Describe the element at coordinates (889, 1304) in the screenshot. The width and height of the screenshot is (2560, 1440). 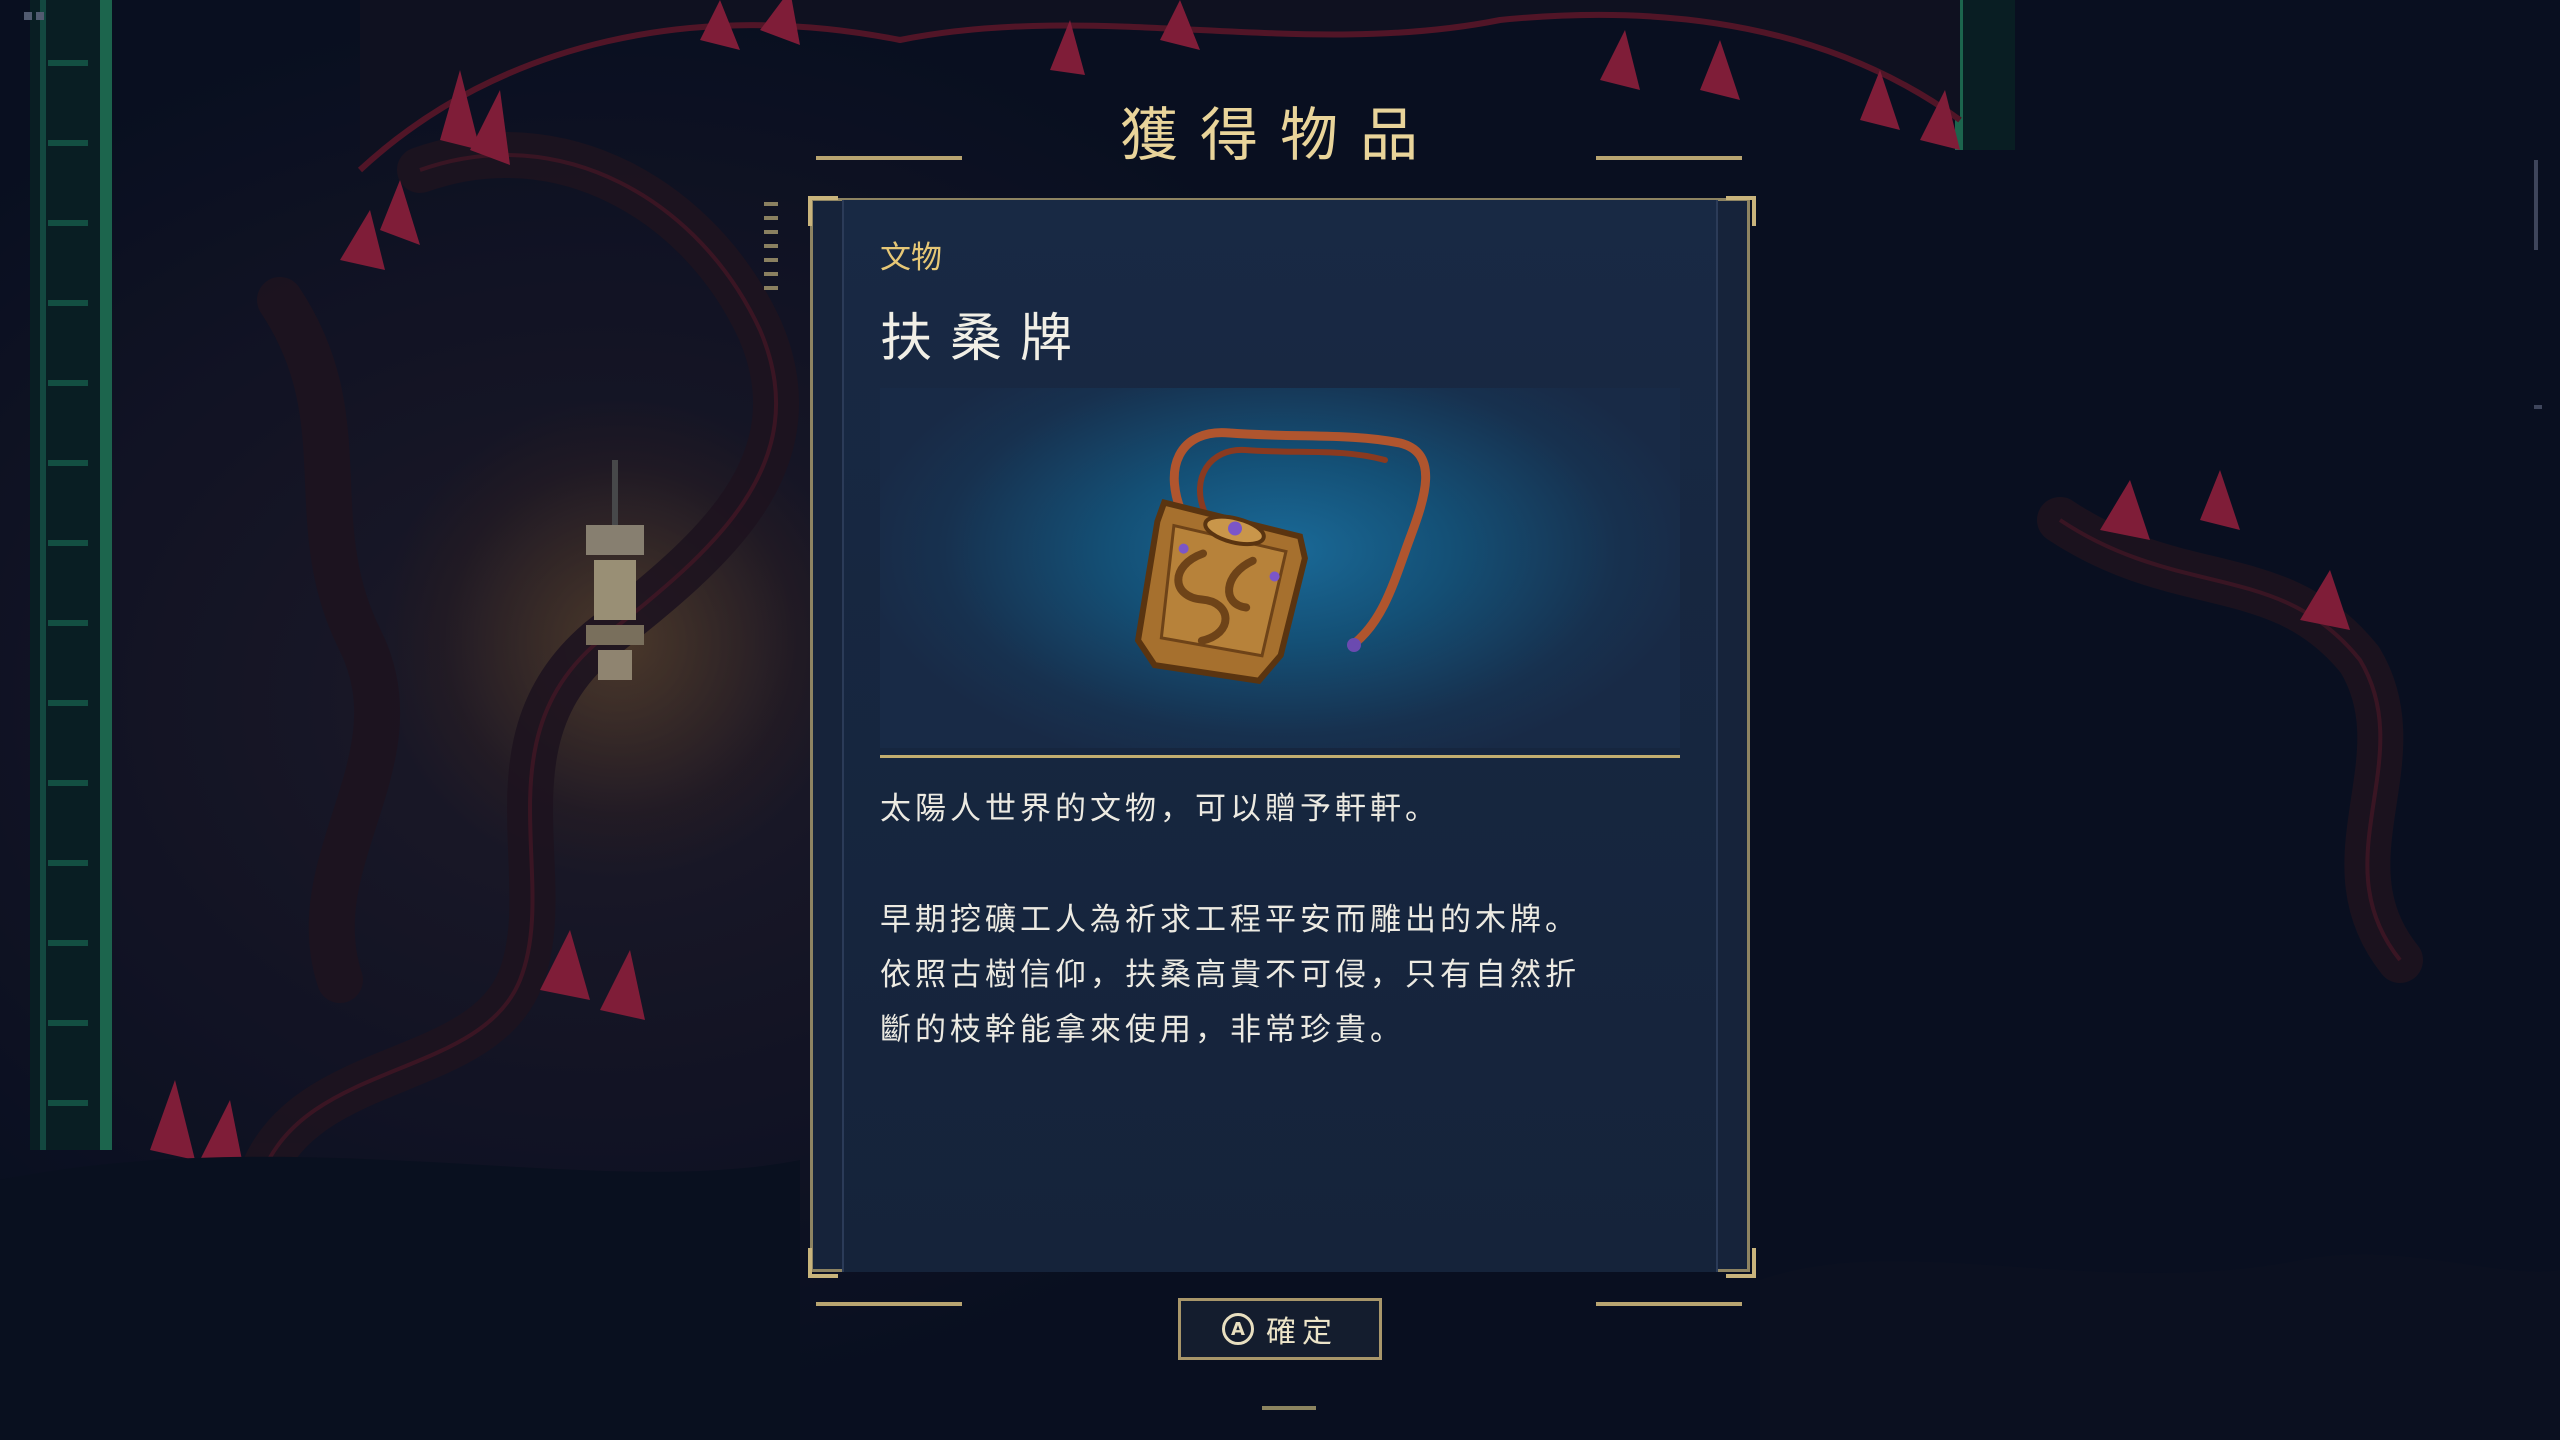
I see `bottom-deco-line-left` at that location.